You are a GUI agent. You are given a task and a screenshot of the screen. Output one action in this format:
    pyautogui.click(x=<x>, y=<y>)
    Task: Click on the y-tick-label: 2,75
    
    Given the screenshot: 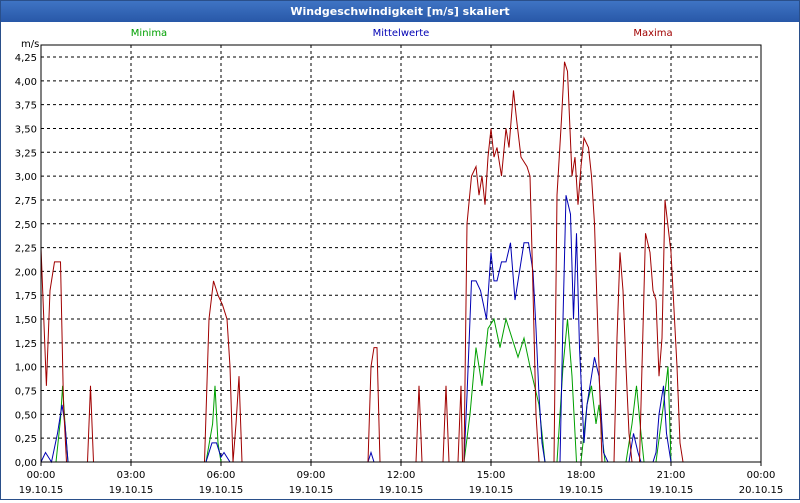 What is the action you would take?
    pyautogui.click(x=26, y=201)
    